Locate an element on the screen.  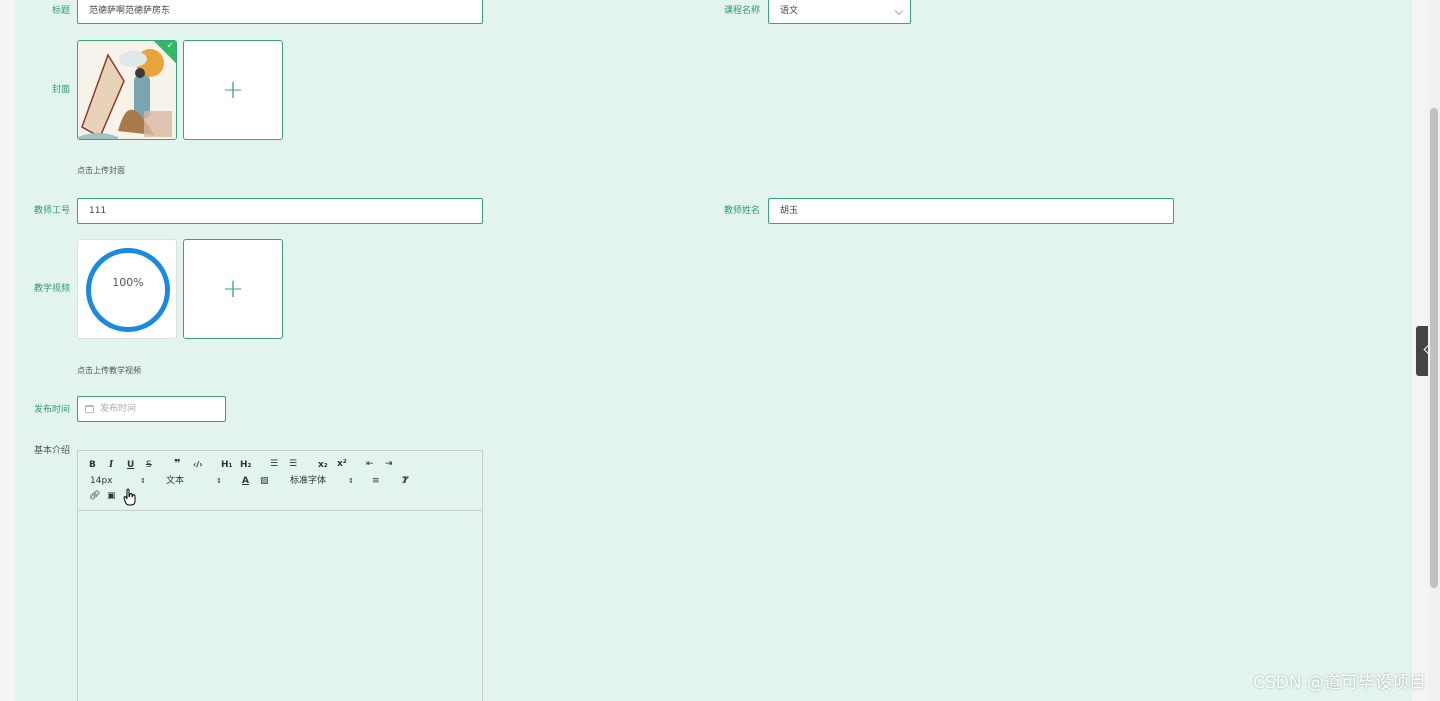
course-label: 课程名称 is located at coordinates (741, 11).